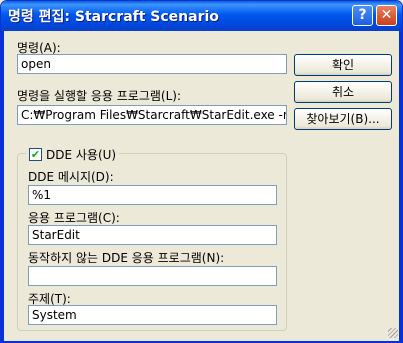 This screenshot has width=403, height=343. What do you see at coordinates (152, 235) in the screenshot?
I see `dde-application-input: StarEdit` at bounding box center [152, 235].